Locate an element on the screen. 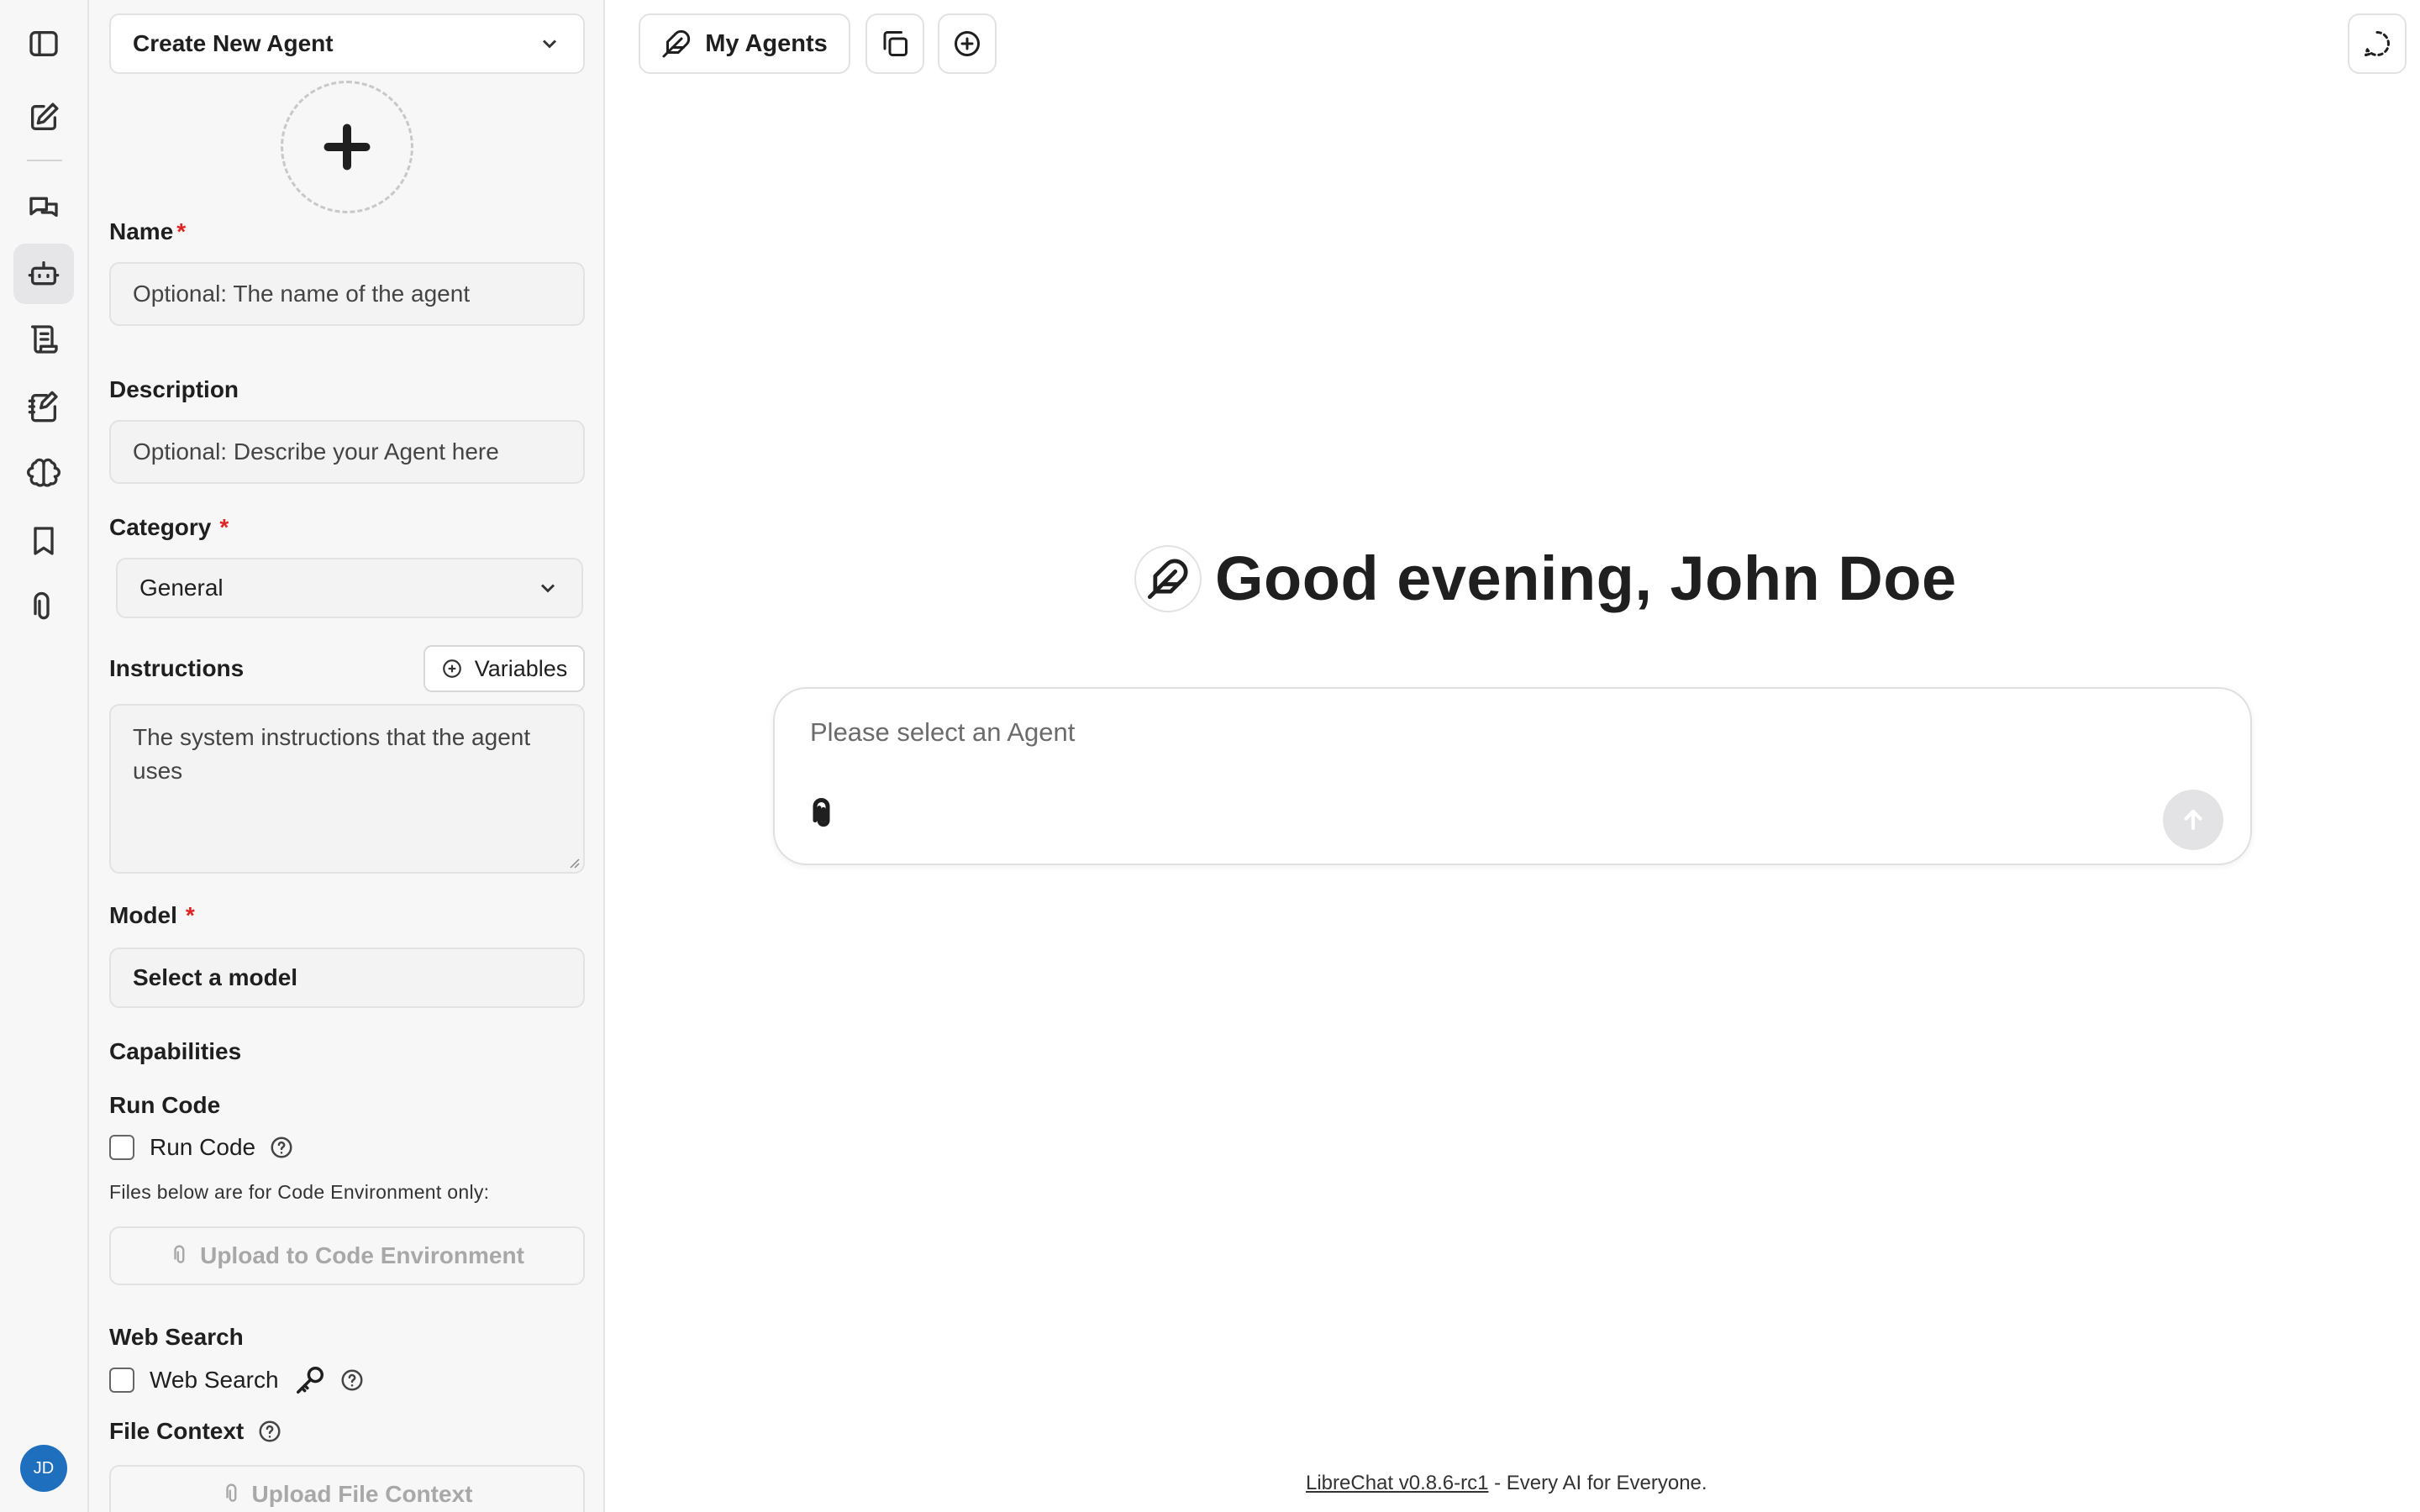  toggle-sidebar-button is located at coordinates (43, 43).